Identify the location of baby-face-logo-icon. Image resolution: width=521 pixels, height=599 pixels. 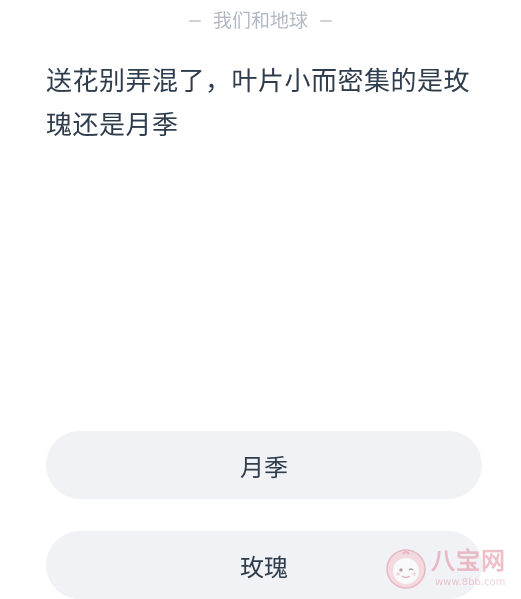
(406, 569).